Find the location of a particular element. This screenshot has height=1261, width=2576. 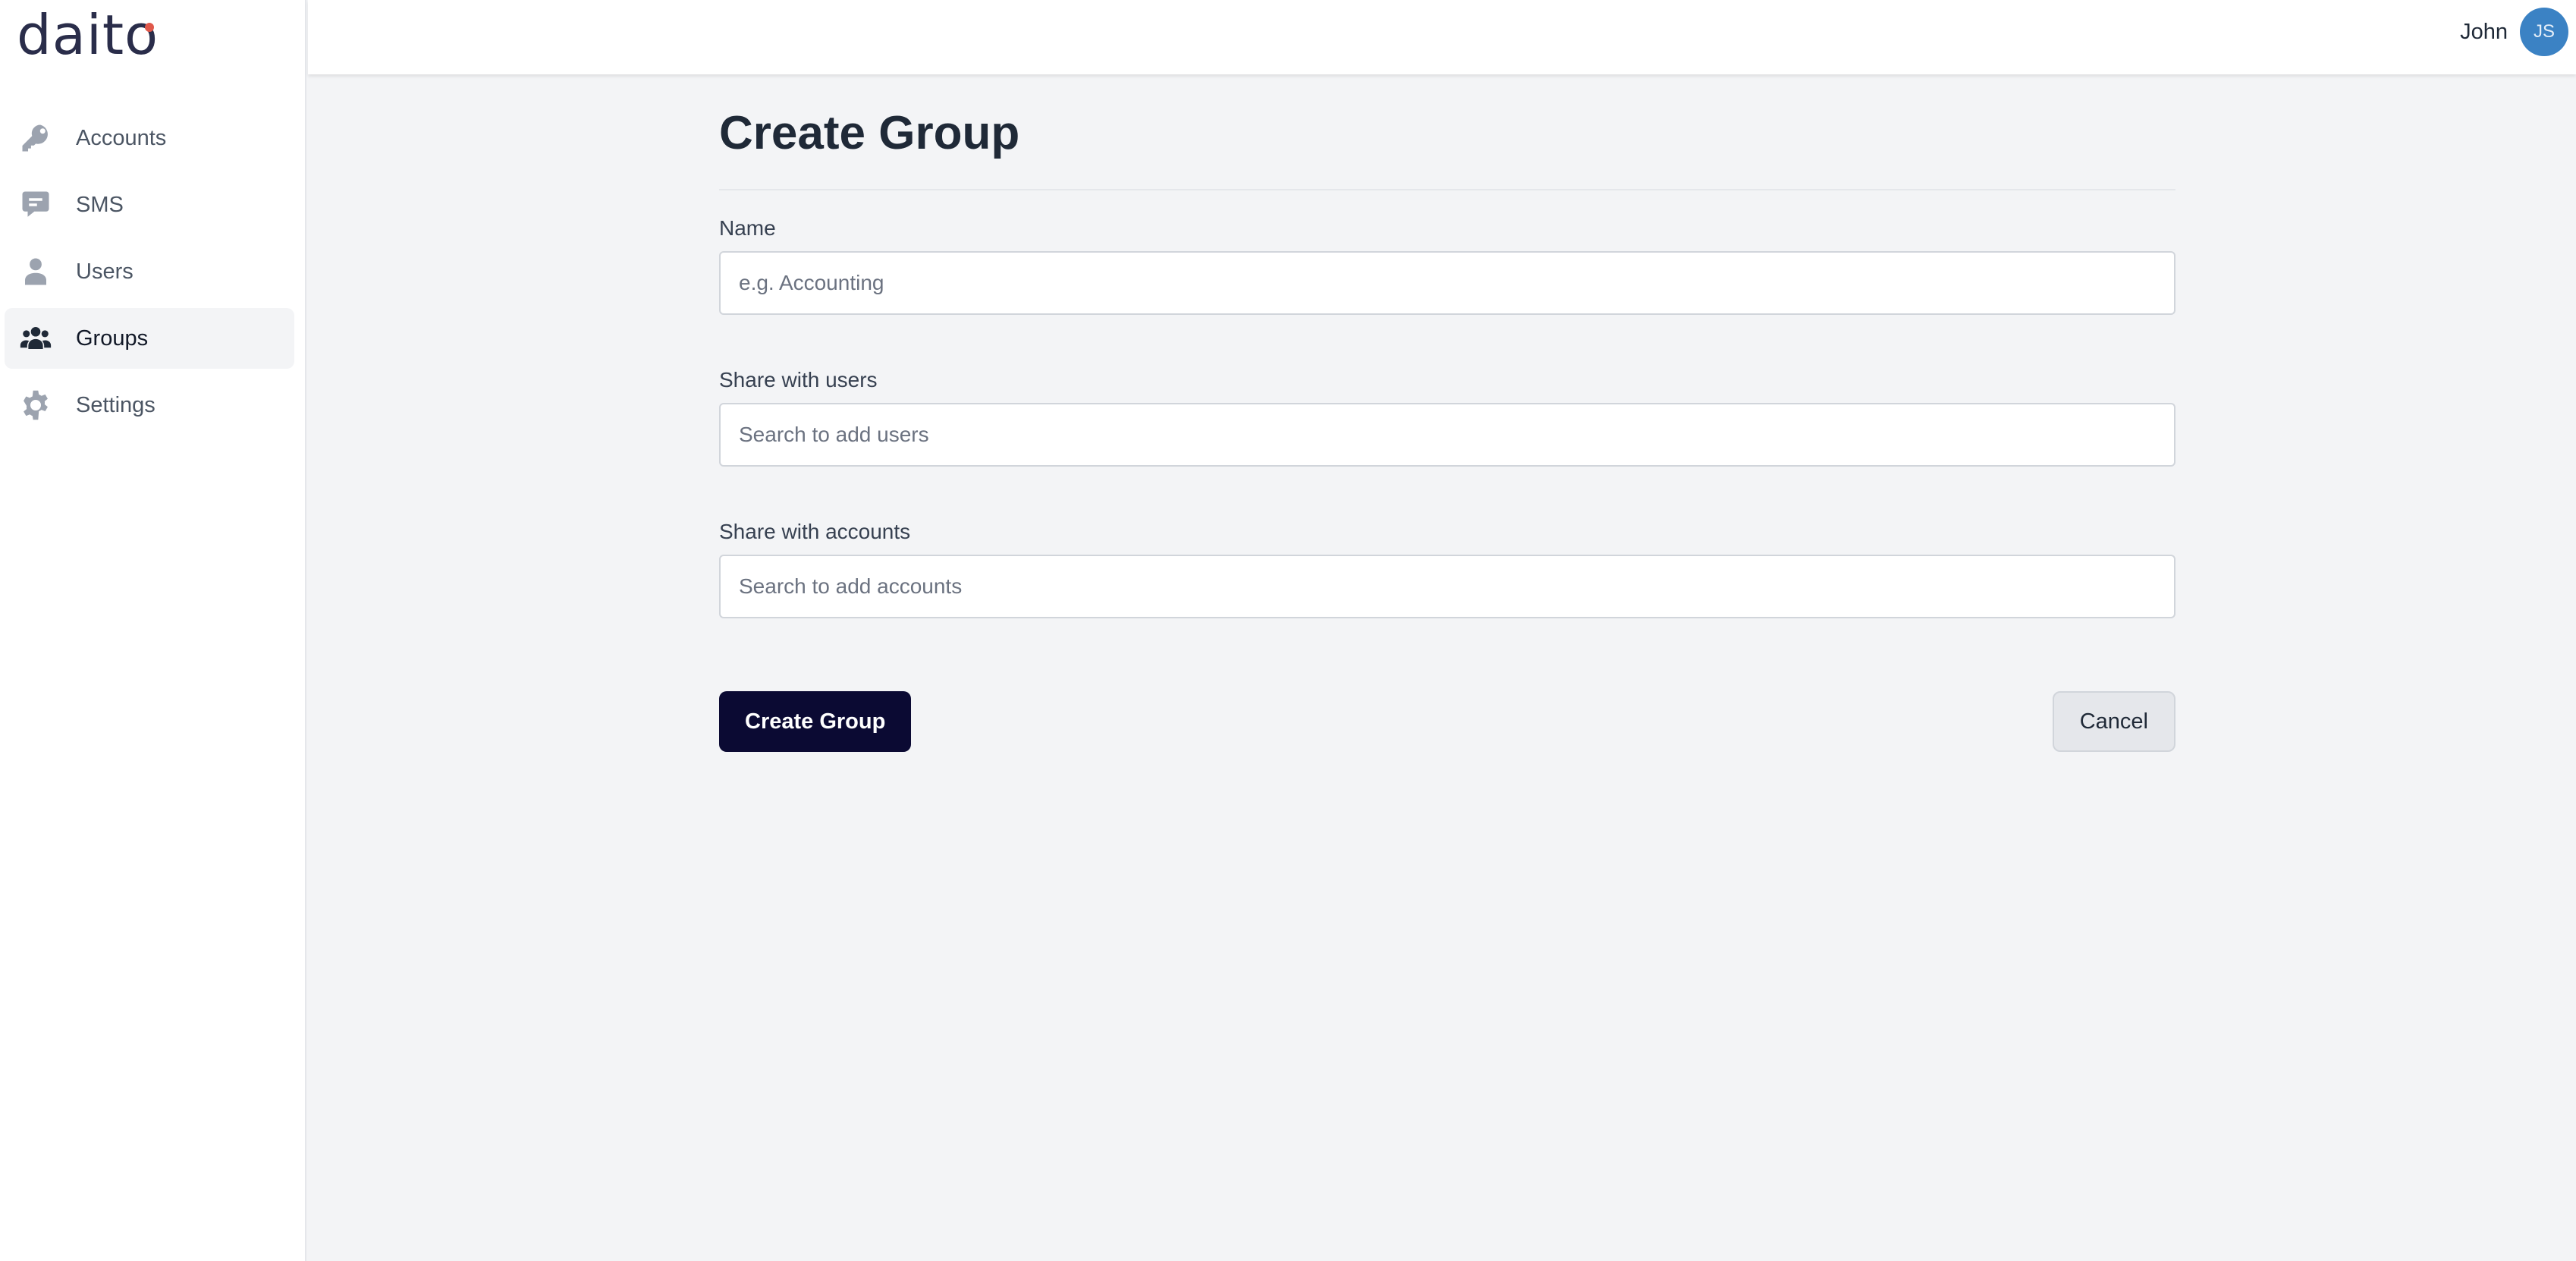

avatar: JS is located at coordinates (2544, 32).